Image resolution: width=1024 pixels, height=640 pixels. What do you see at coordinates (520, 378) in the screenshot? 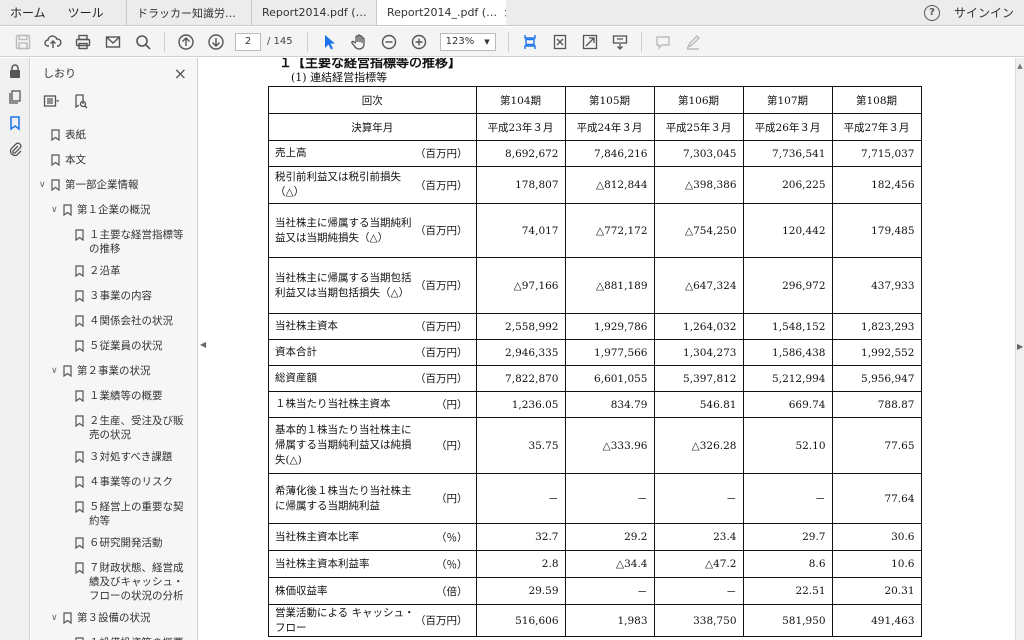
I see `value-cell: 7,822,870` at bounding box center [520, 378].